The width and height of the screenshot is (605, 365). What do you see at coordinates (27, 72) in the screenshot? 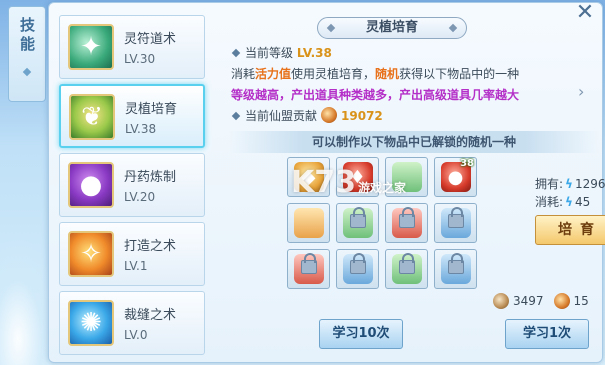
I see `diamond-icon` at bounding box center [27, 72].